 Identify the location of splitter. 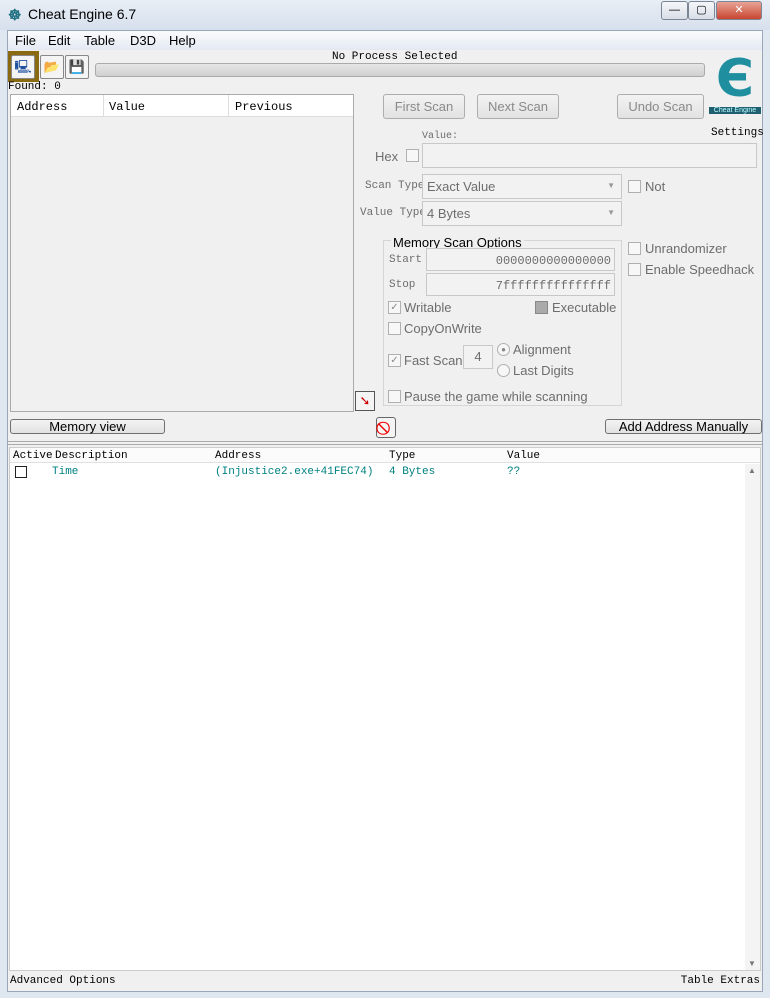
(385, 443).